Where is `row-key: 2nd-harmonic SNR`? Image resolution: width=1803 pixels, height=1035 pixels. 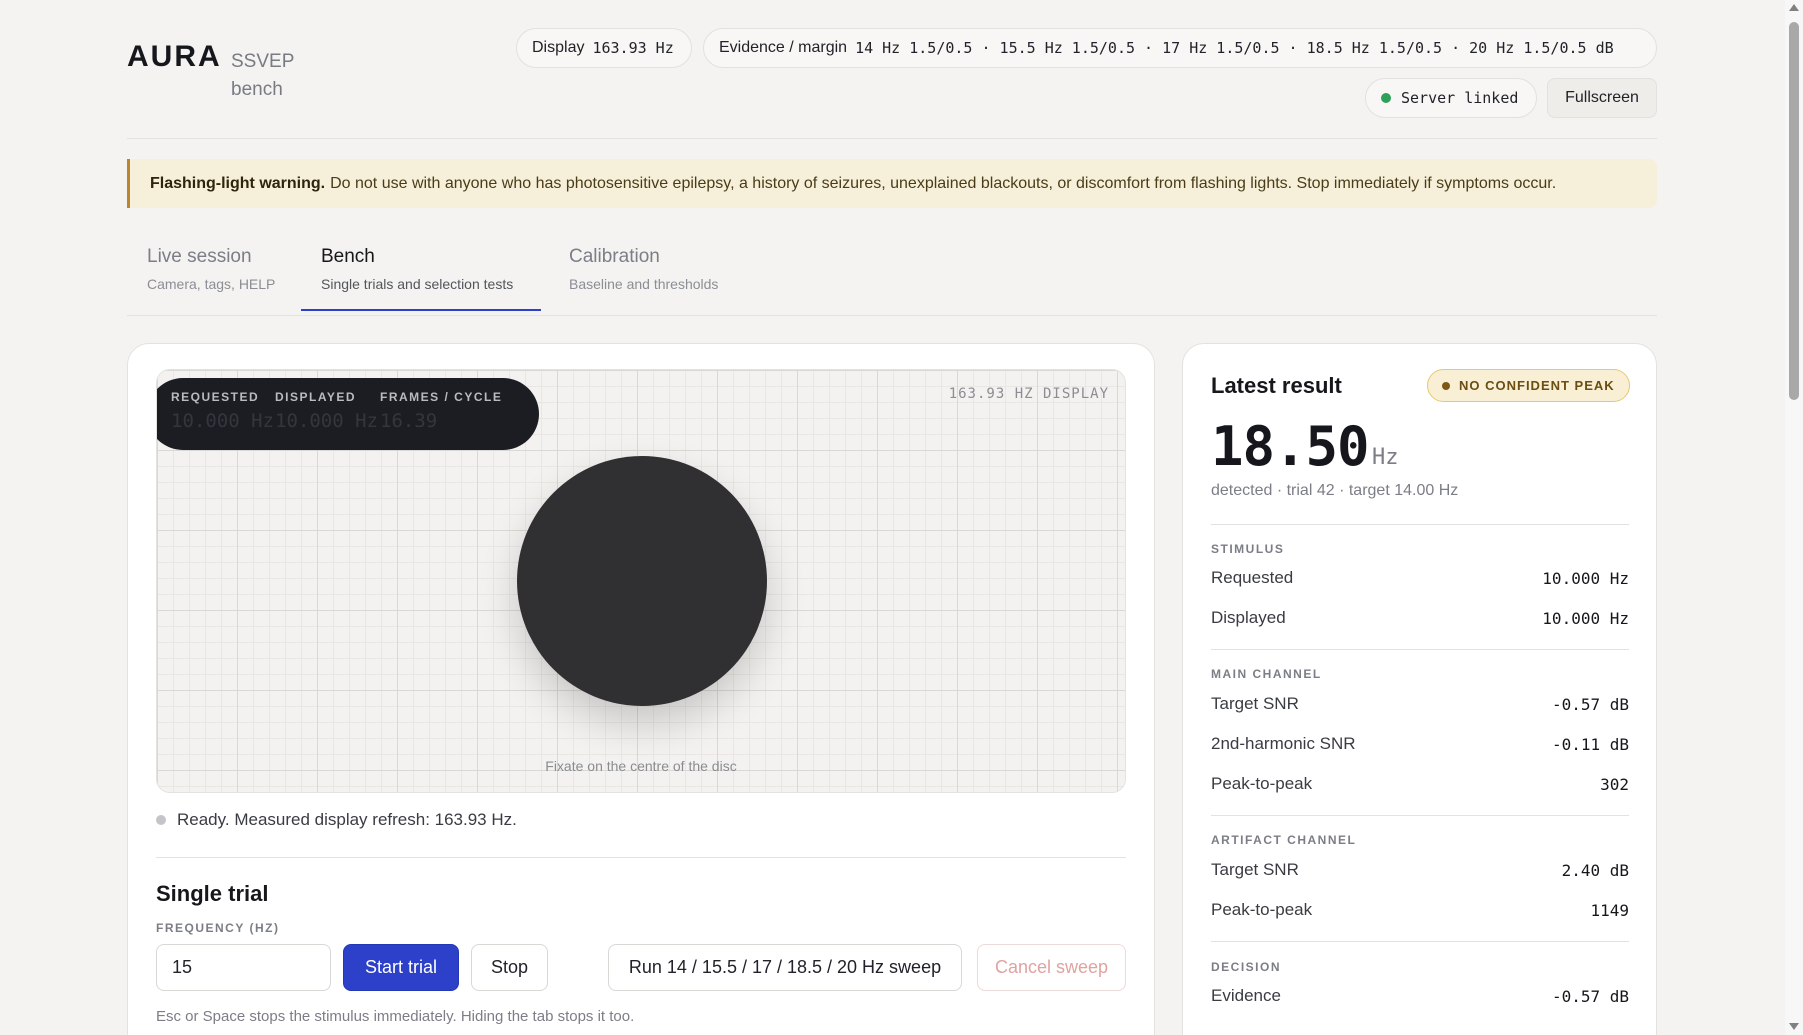
row-key: 2nd-harmonic SNR is located at coordinates (1283, 743).